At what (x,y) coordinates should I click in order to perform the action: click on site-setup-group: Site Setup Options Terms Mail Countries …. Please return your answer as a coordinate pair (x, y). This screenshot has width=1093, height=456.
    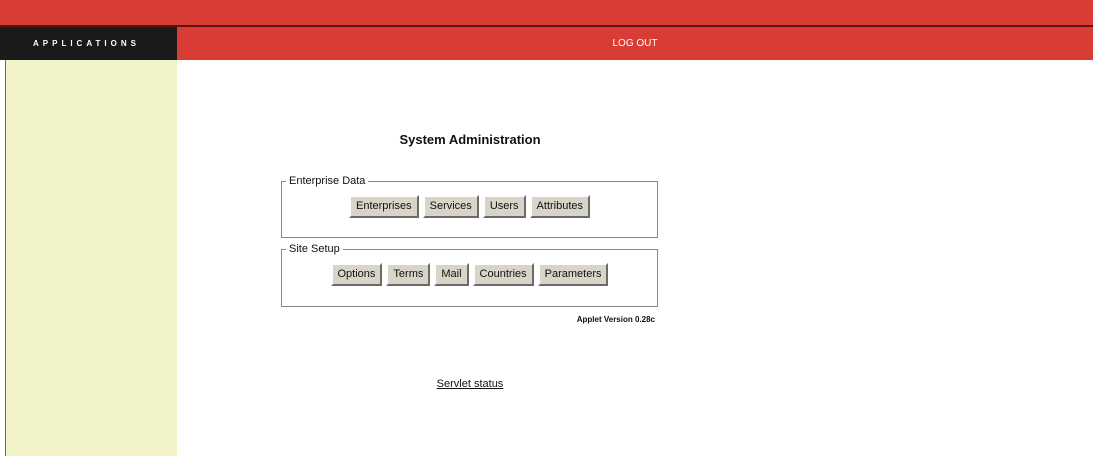
    Looking at the image, I should click on (469, 275).